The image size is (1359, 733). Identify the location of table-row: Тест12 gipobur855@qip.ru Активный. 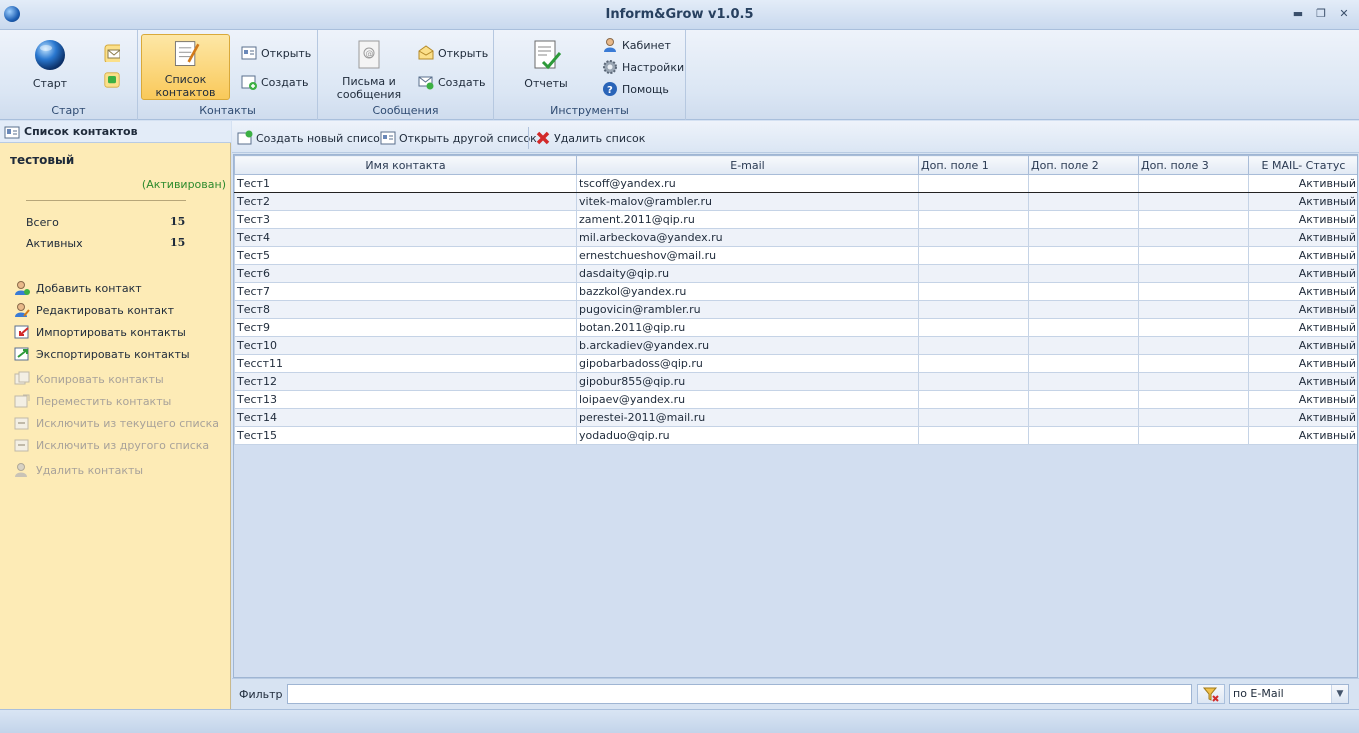
(795, 381).